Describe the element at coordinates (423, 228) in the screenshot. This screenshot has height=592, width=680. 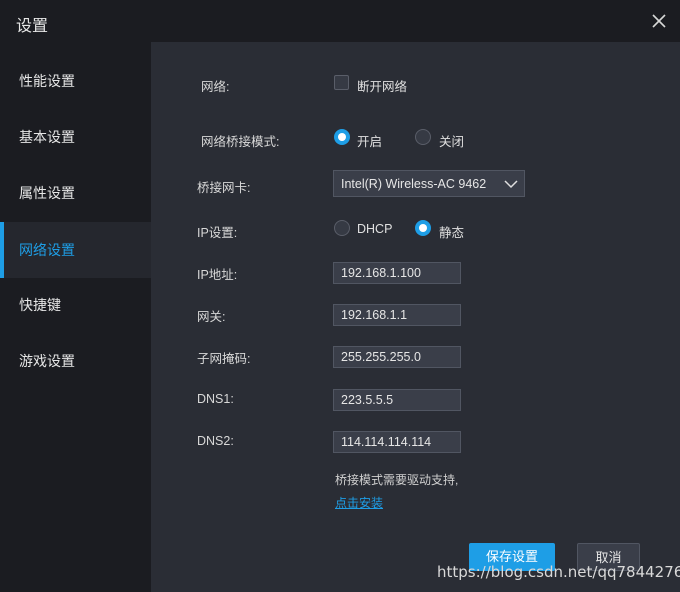
I see `static-radio` at that location.